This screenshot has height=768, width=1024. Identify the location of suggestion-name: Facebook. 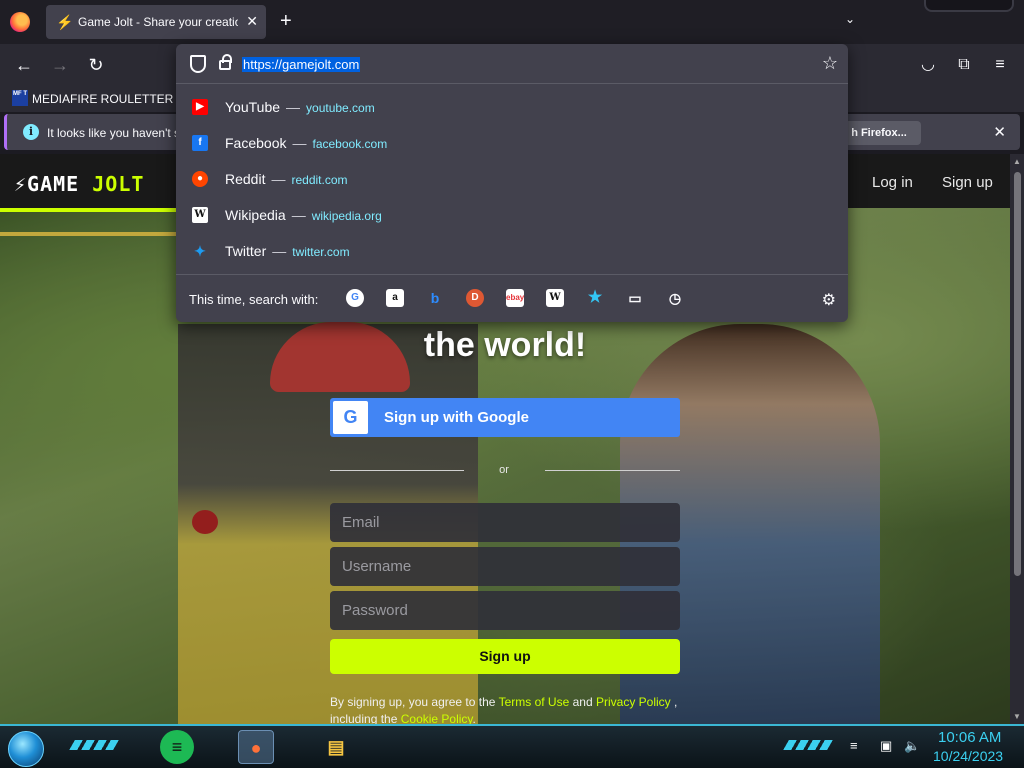
(256, 143).